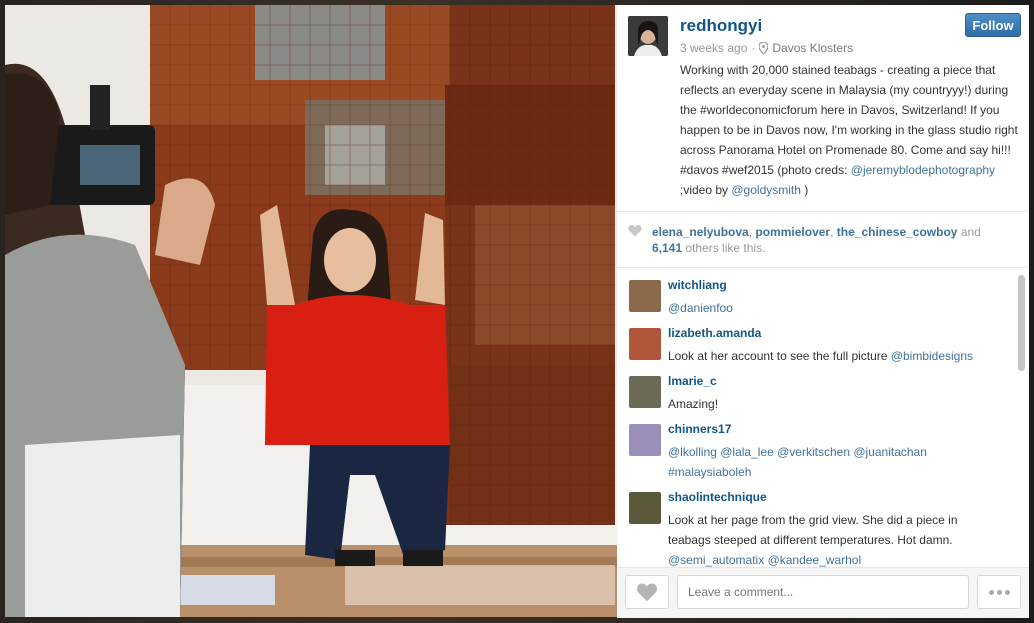  Describe the element at coordinates (693, 404) in the screenshot. I see `comment-text: Amazing!` at that location.